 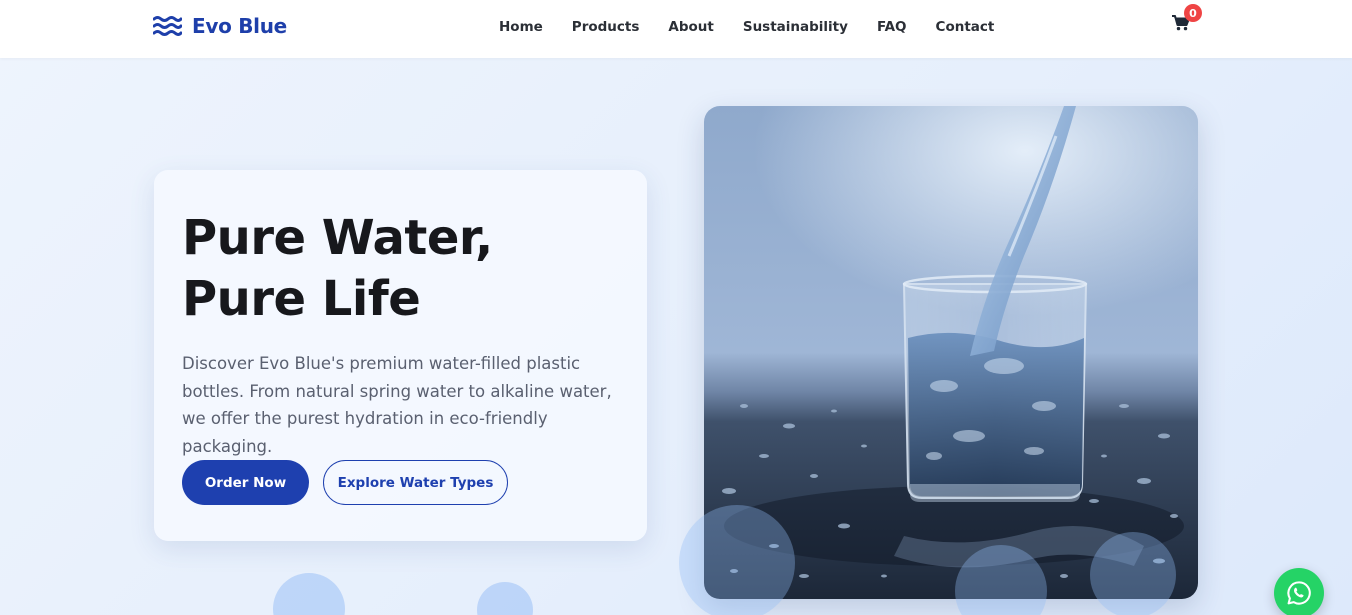 What do you see at coordinates (965, 27) in the screenshot?
I see `nav-link-contact: Contact` at bounding box center [965, 27].